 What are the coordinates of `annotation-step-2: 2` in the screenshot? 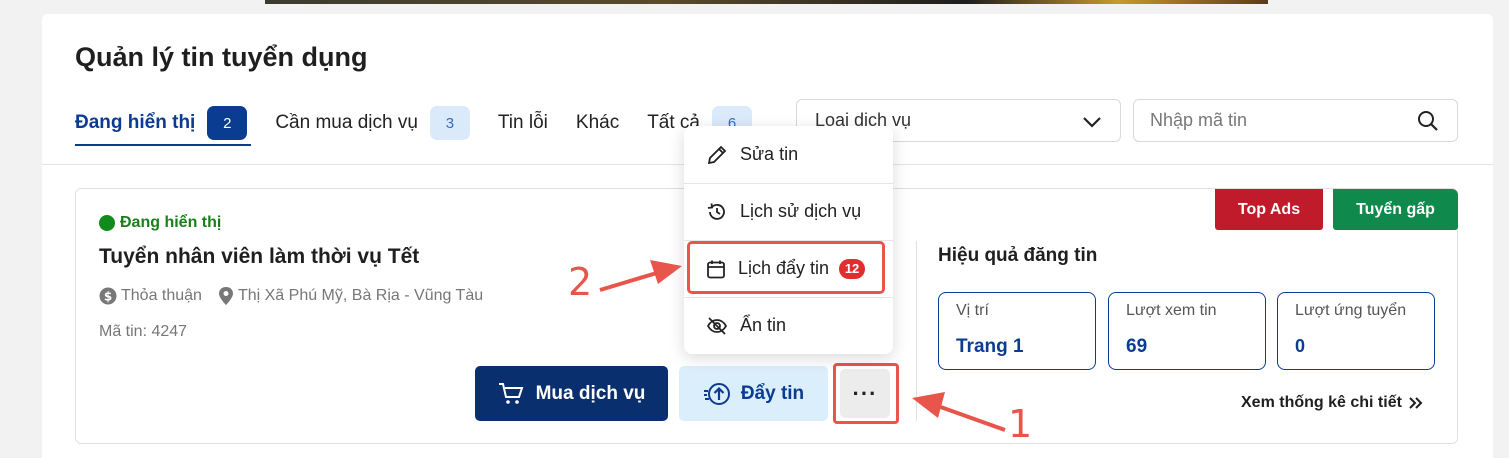 It's located at (580, 282).